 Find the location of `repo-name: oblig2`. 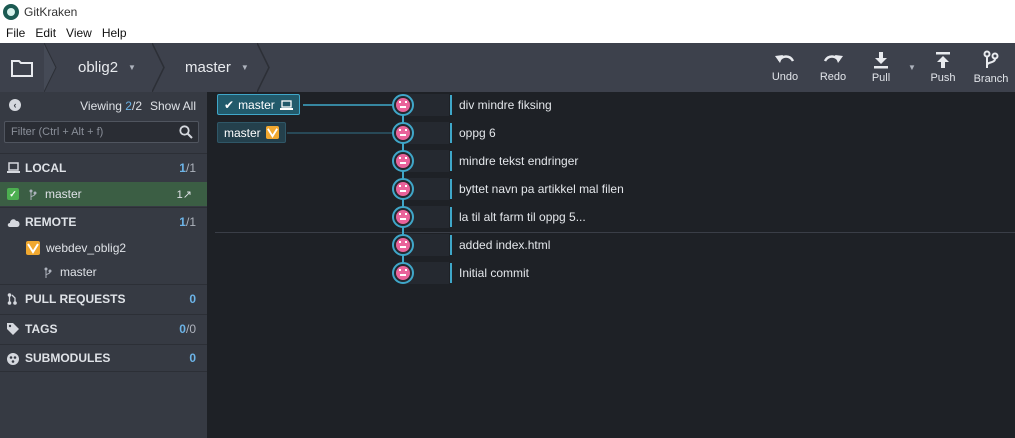

repo-name: oblig2 is located at coordinates (98, 67).